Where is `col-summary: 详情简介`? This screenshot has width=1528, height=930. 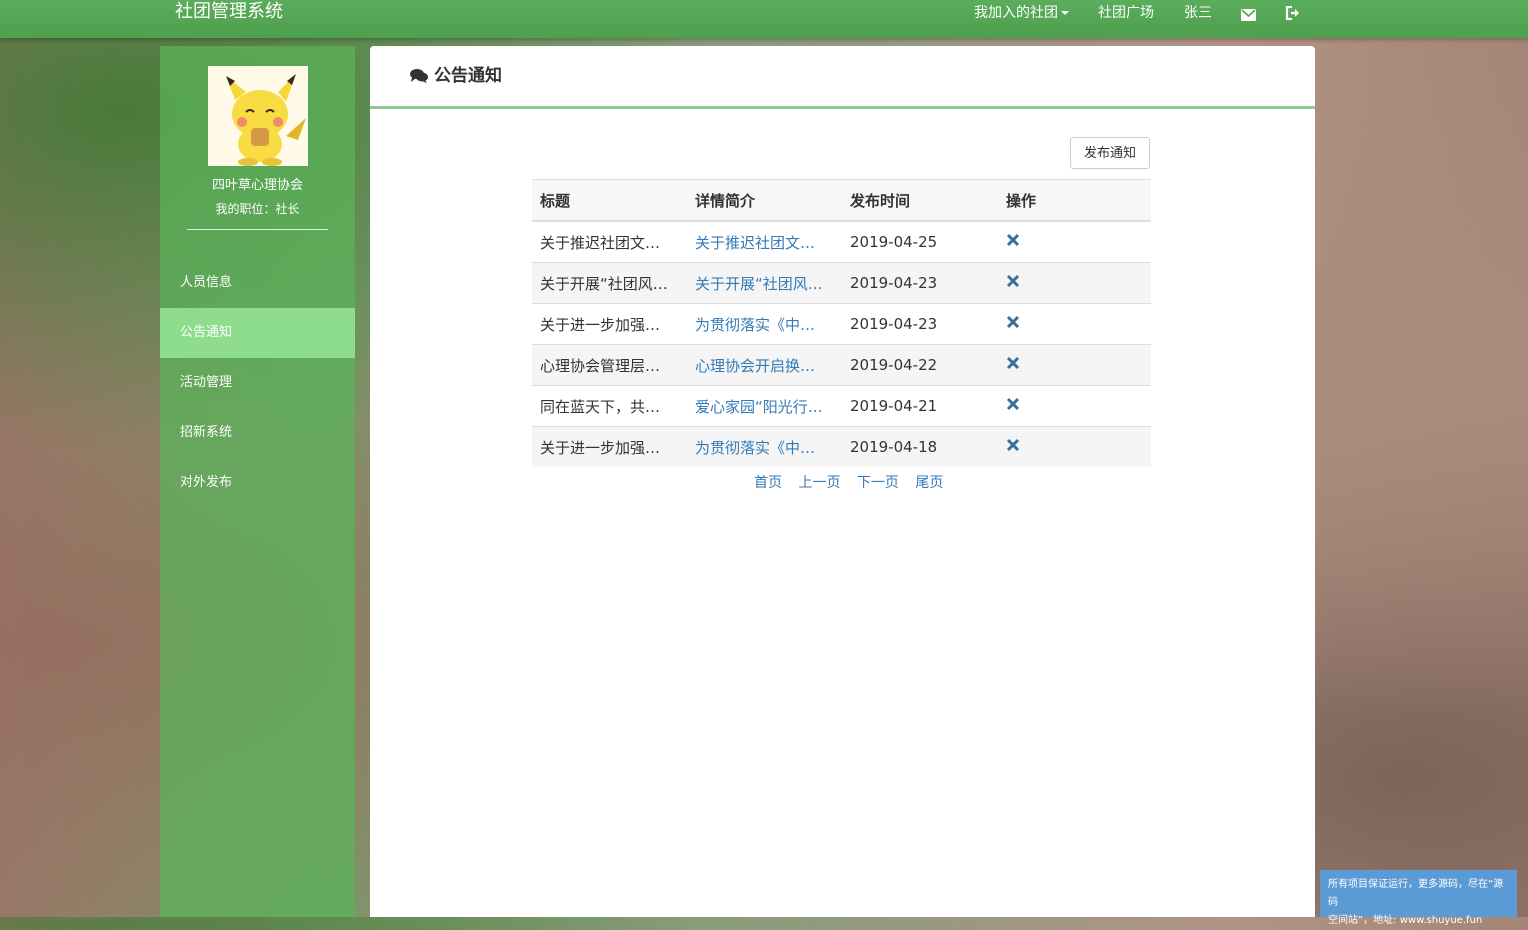
col-summary: 详情简介 is located at coordinates (764, 200).